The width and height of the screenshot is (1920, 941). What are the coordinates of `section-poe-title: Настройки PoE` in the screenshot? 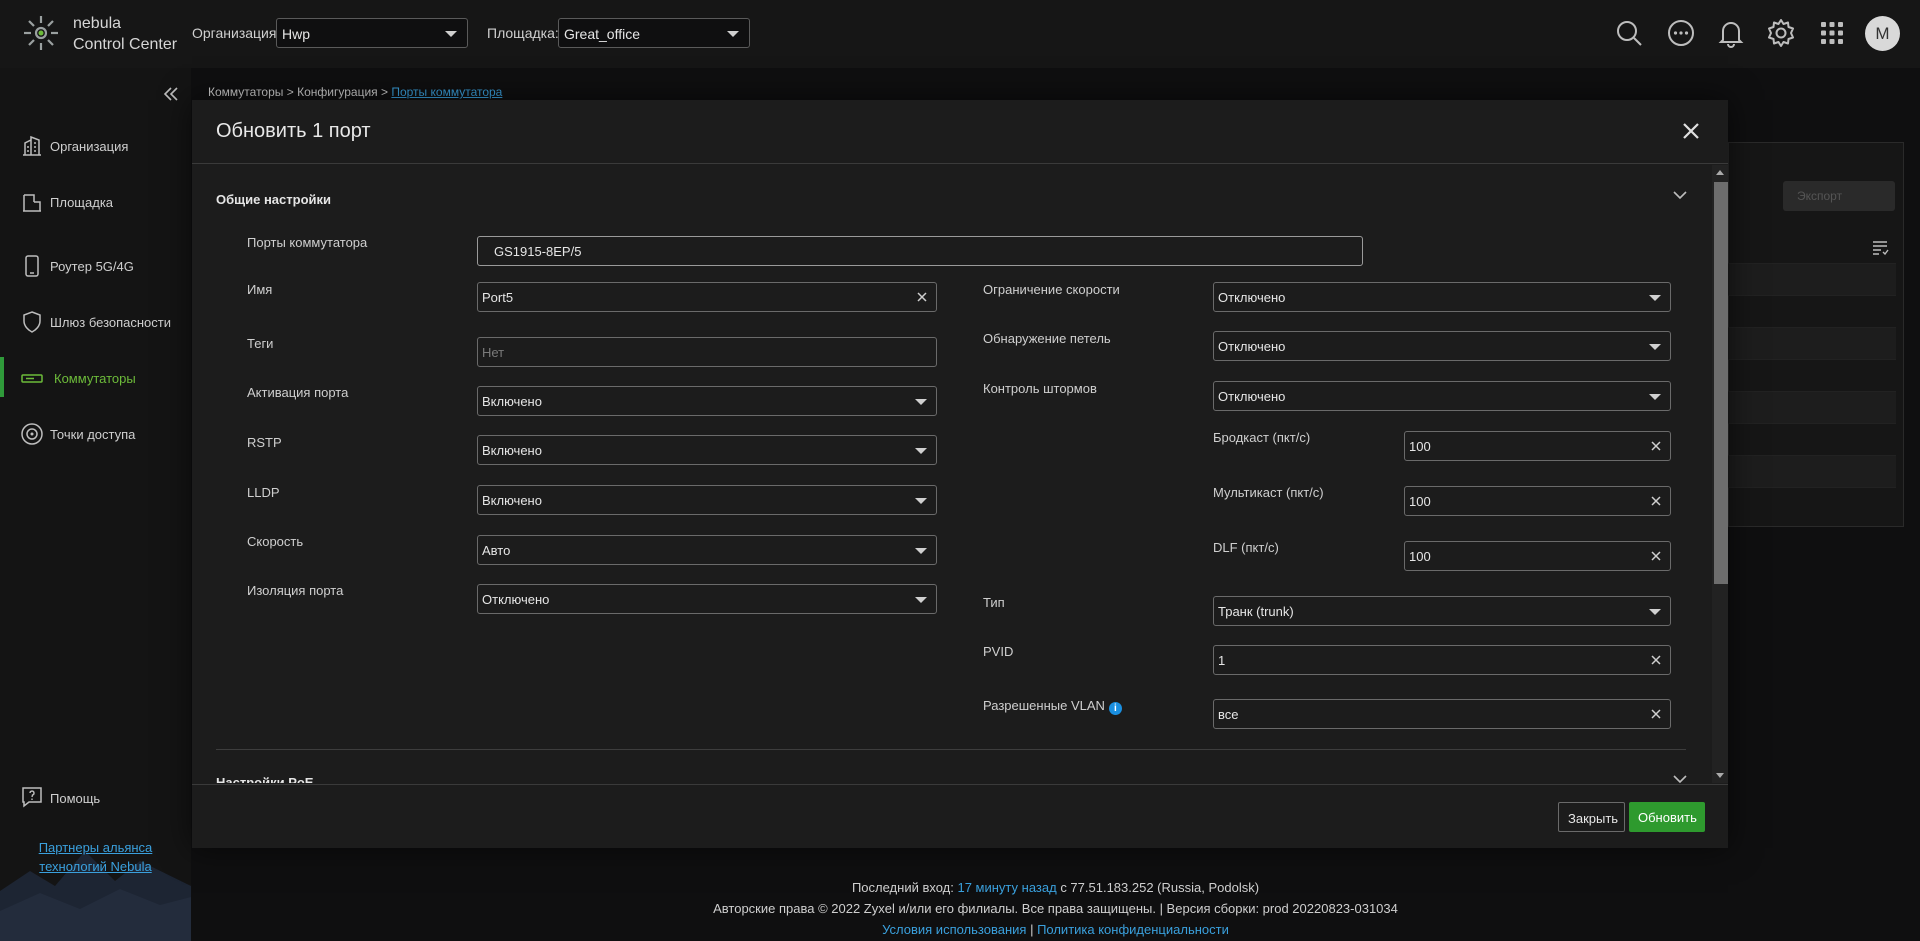 It's located at (264, 779).